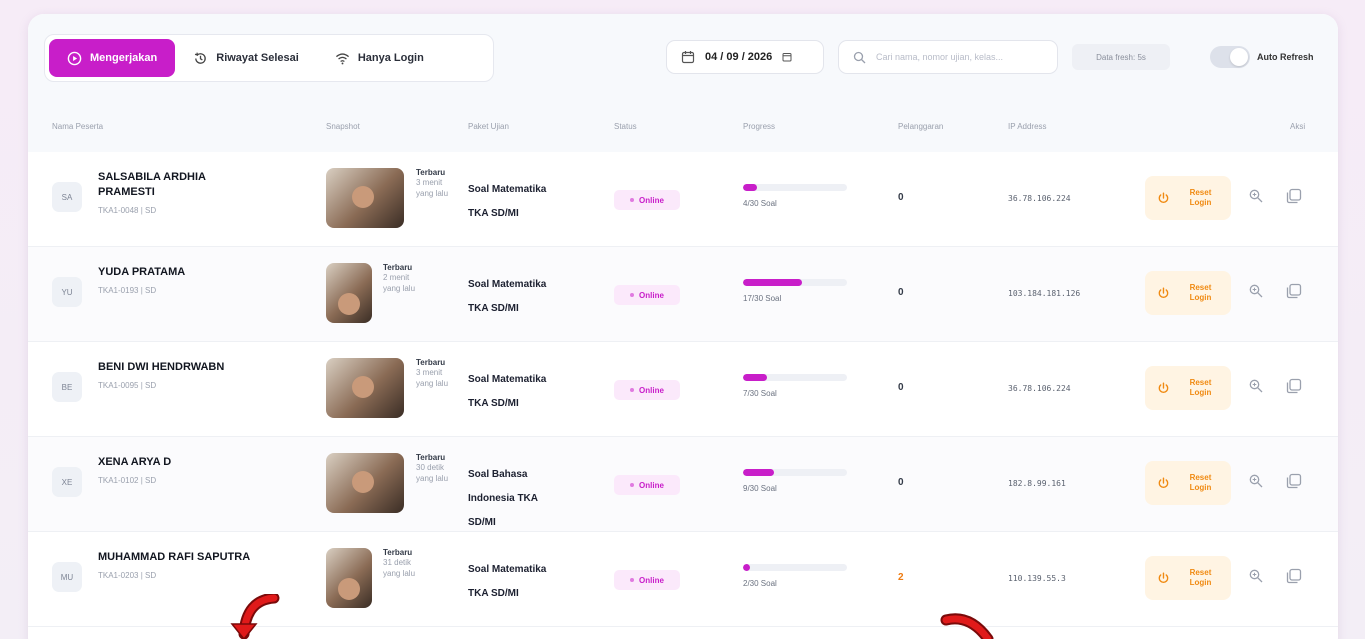 This screenshot has height=639, width=1365. What do you see at coordinates (67, 387) in the screenshot?
I see `avatar: BE` at bounding box center [67, 387].